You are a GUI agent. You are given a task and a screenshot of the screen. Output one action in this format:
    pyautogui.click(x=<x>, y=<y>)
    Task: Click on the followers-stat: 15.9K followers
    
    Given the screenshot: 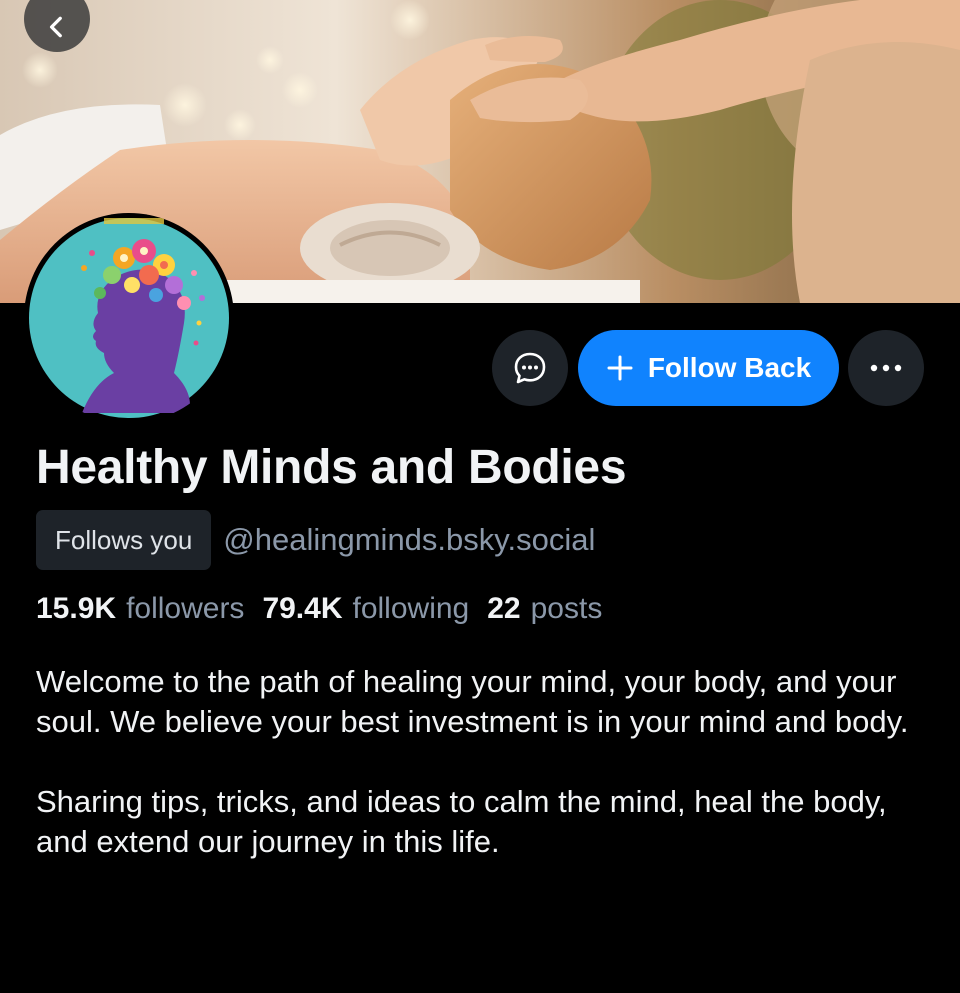 What is the action you would take?
    pyautogui.click(x=140, y=609)
    